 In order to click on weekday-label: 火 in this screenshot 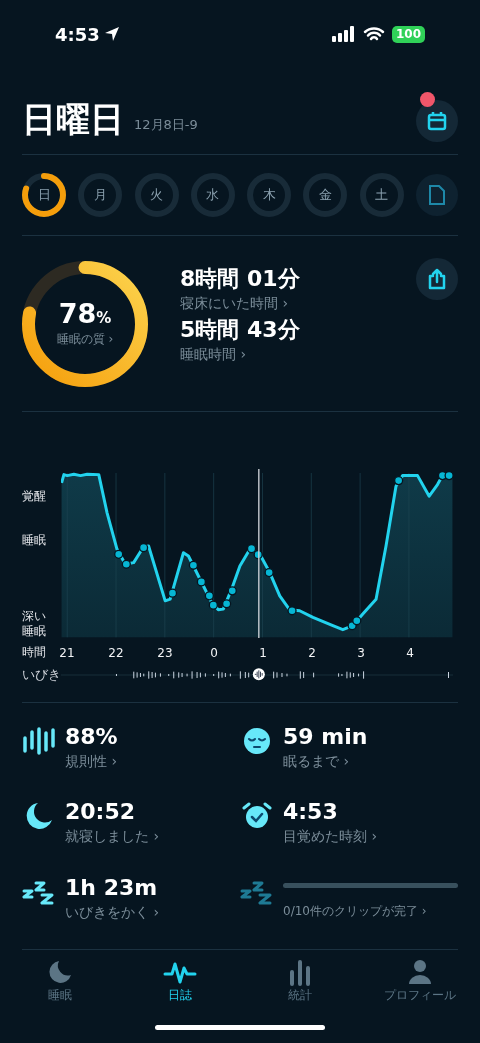, I will do `click(157, 195)`.